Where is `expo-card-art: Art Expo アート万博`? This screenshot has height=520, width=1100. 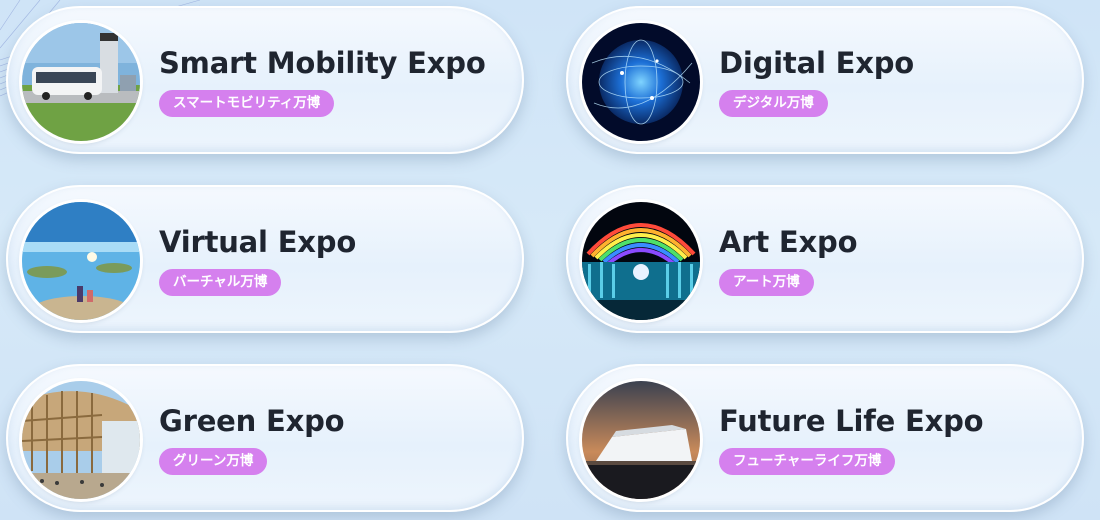 expo-card-art: Art Expo アート万博 is located at coordinates (825, 259).